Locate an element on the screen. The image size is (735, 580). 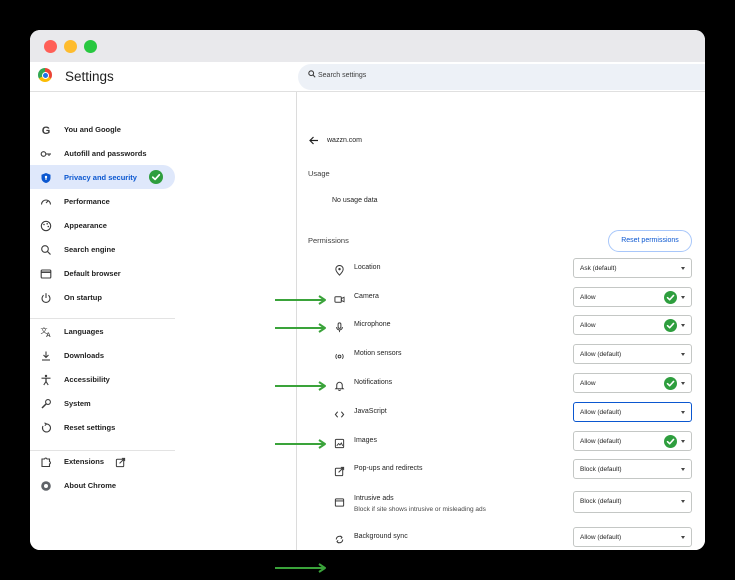
maximize-window-button is located at coordinates (90, 46).